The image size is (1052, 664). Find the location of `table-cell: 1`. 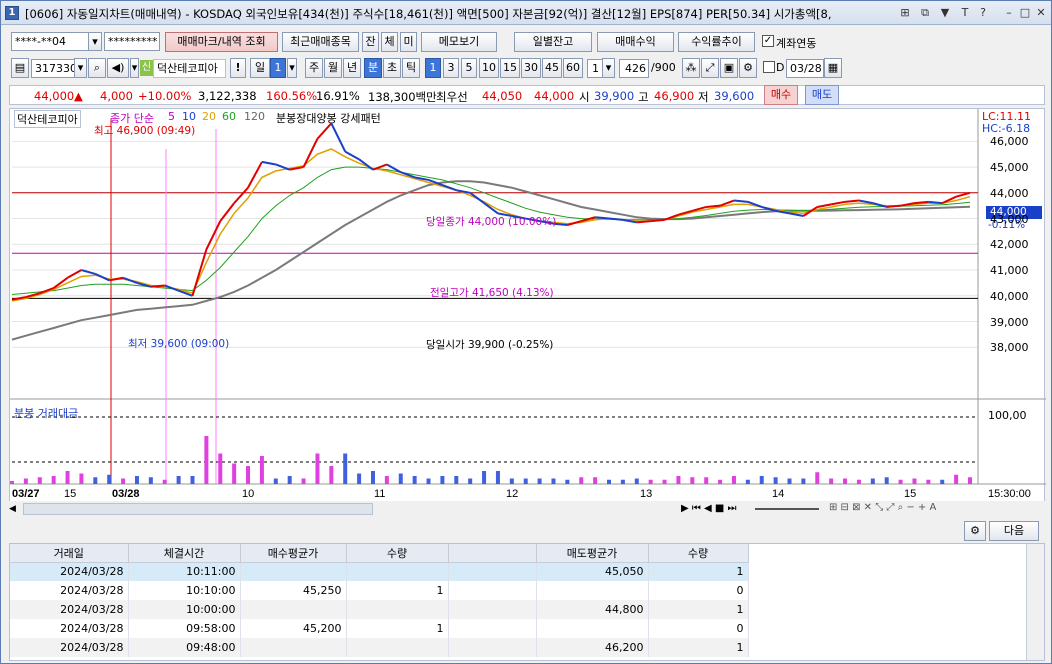

table-cell: 1 is located at coordinates (698, 609).